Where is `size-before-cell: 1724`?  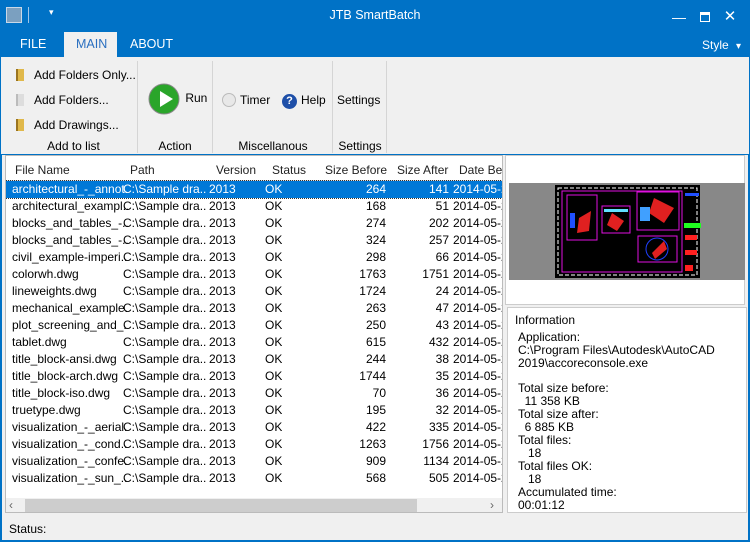
size-before-cell: 1724 is located at coordinates (372, 291).